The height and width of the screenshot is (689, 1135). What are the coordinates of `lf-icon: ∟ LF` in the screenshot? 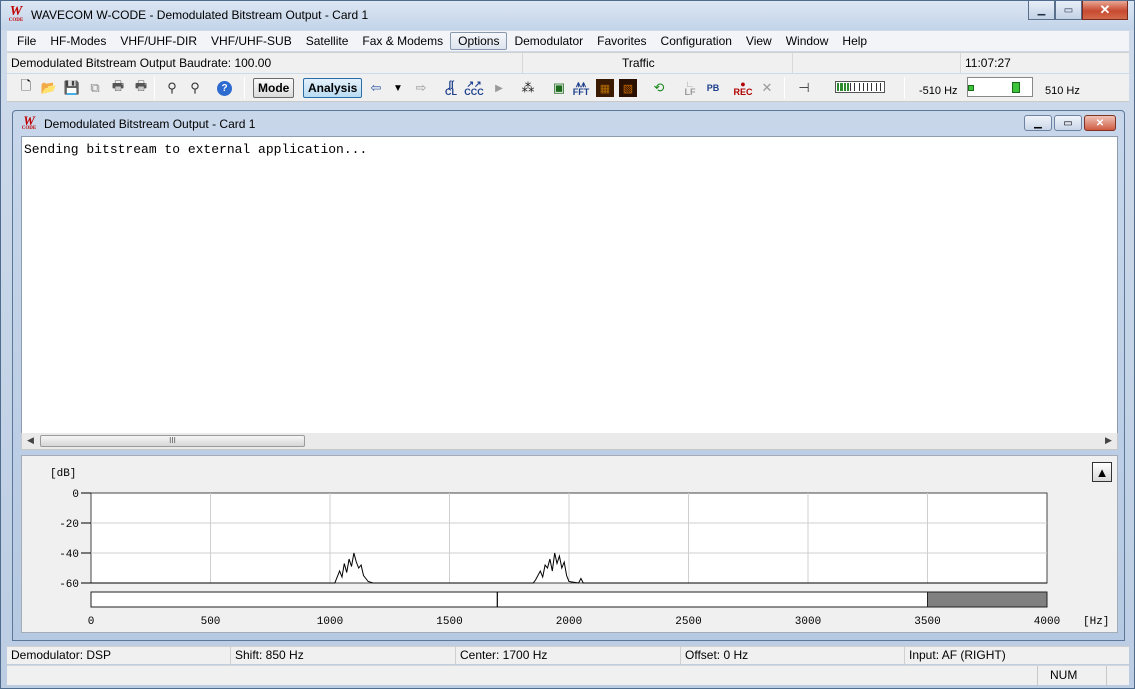 It's located at (690, 88).